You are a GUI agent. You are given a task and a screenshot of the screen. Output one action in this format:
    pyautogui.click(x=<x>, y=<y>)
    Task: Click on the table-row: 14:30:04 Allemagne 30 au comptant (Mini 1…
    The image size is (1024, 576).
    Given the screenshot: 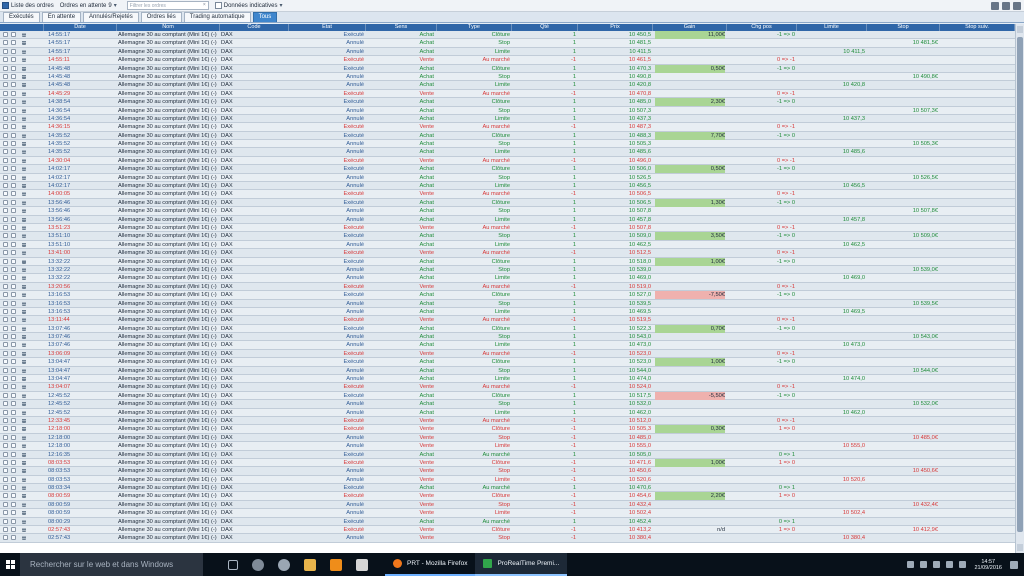 What is the action you would take?
    pyautogui.click(x=507, y=161)
    